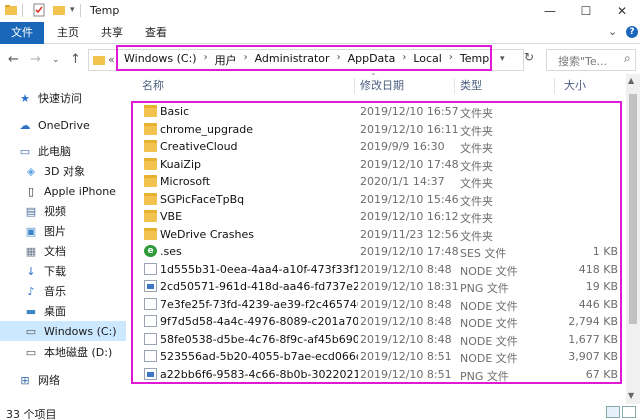  Describe the element at coordinates (156, 33) in the screenshot. I see `tab-view: 查看` at that location.